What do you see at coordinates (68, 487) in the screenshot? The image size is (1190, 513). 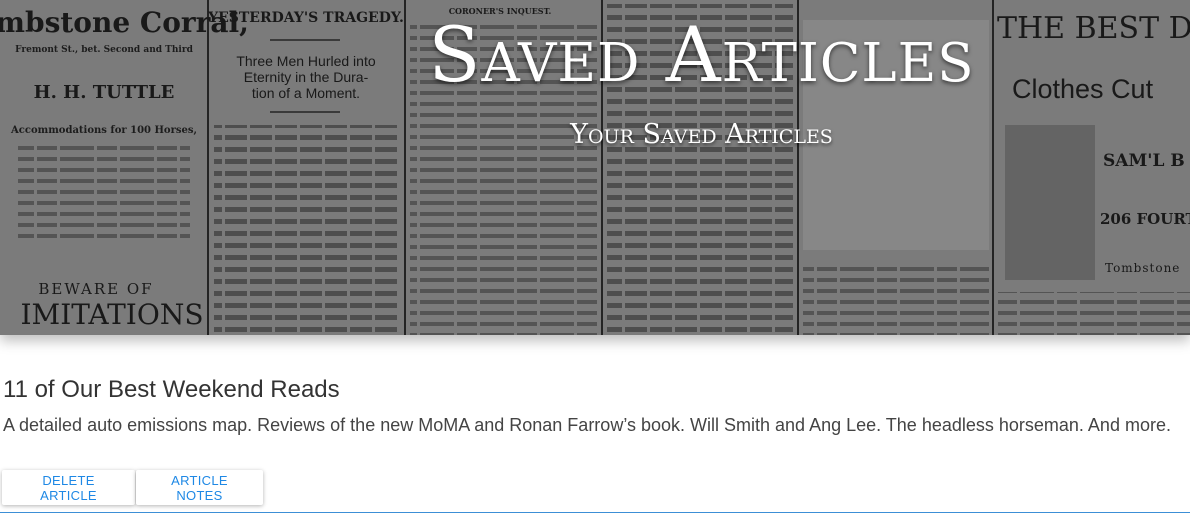 I see `delete-article-button: Delete Article` at bounding box center [68, 487].